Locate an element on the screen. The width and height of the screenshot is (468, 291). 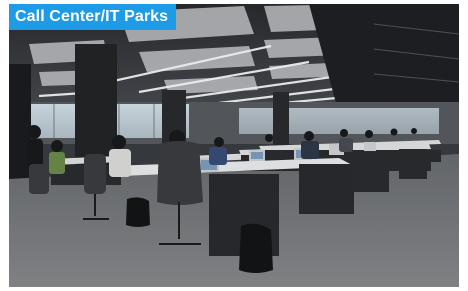
title-banner: Call Center/IT Parks is located at coordinates (93, 17).